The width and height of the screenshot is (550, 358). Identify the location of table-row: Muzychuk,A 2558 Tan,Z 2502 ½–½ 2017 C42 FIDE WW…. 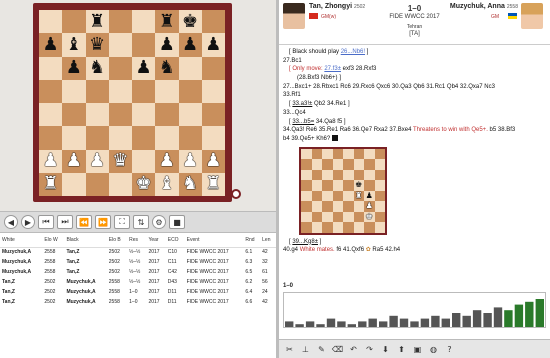
(138, 272).